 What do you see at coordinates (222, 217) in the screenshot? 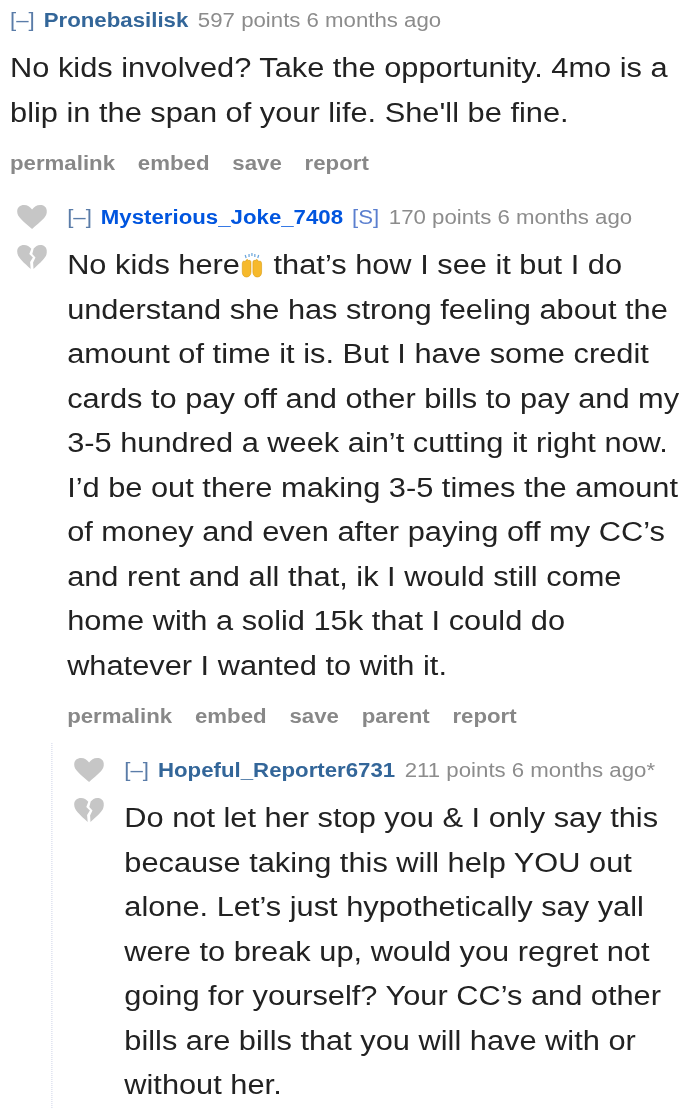
I see `author-link: Mysterious_Joke_7408` at bounding box center [222, 217].